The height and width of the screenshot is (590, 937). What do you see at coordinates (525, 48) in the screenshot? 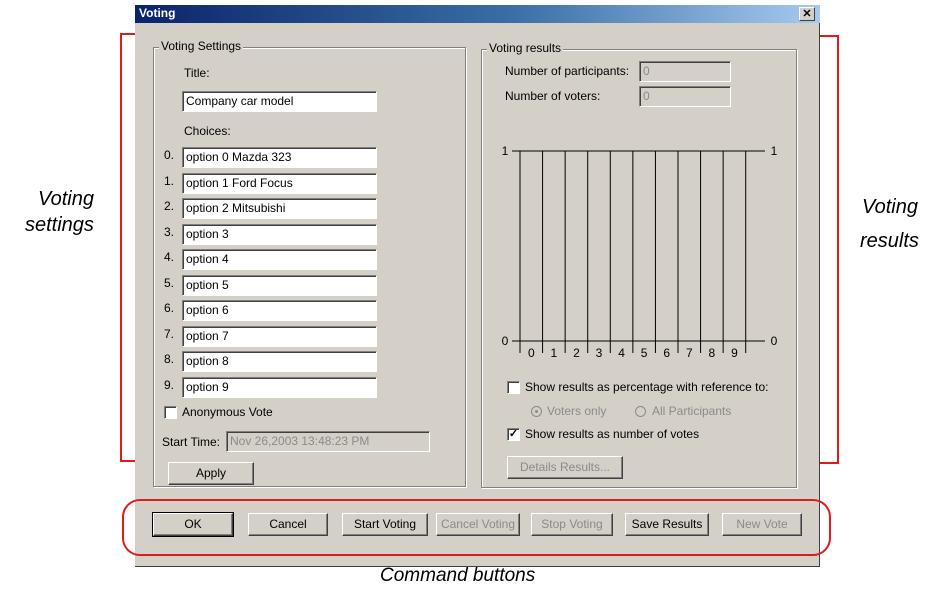
I see `voting-results-legend: Voting results` at bounding box center [525, 48].